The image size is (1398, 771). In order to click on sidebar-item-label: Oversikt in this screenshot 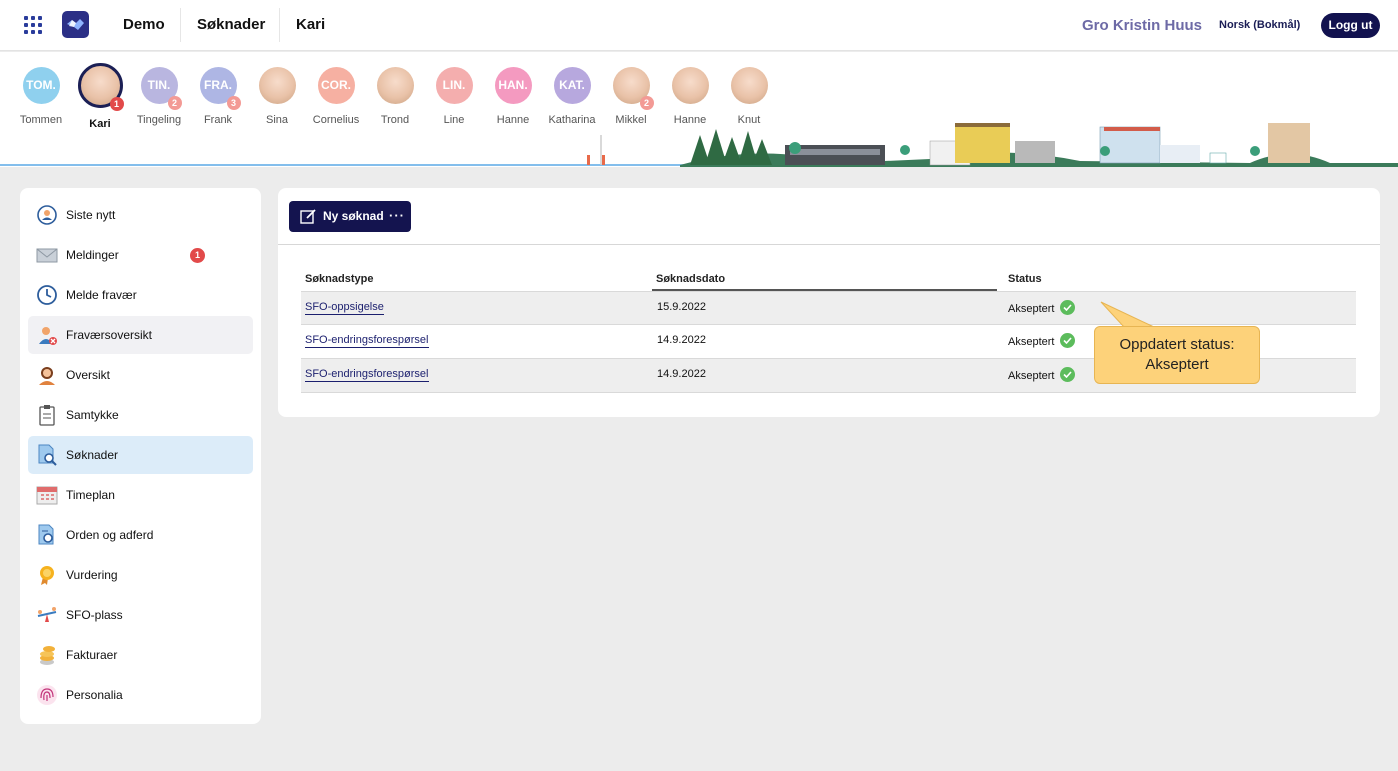, I will do `click(88, 375)`.